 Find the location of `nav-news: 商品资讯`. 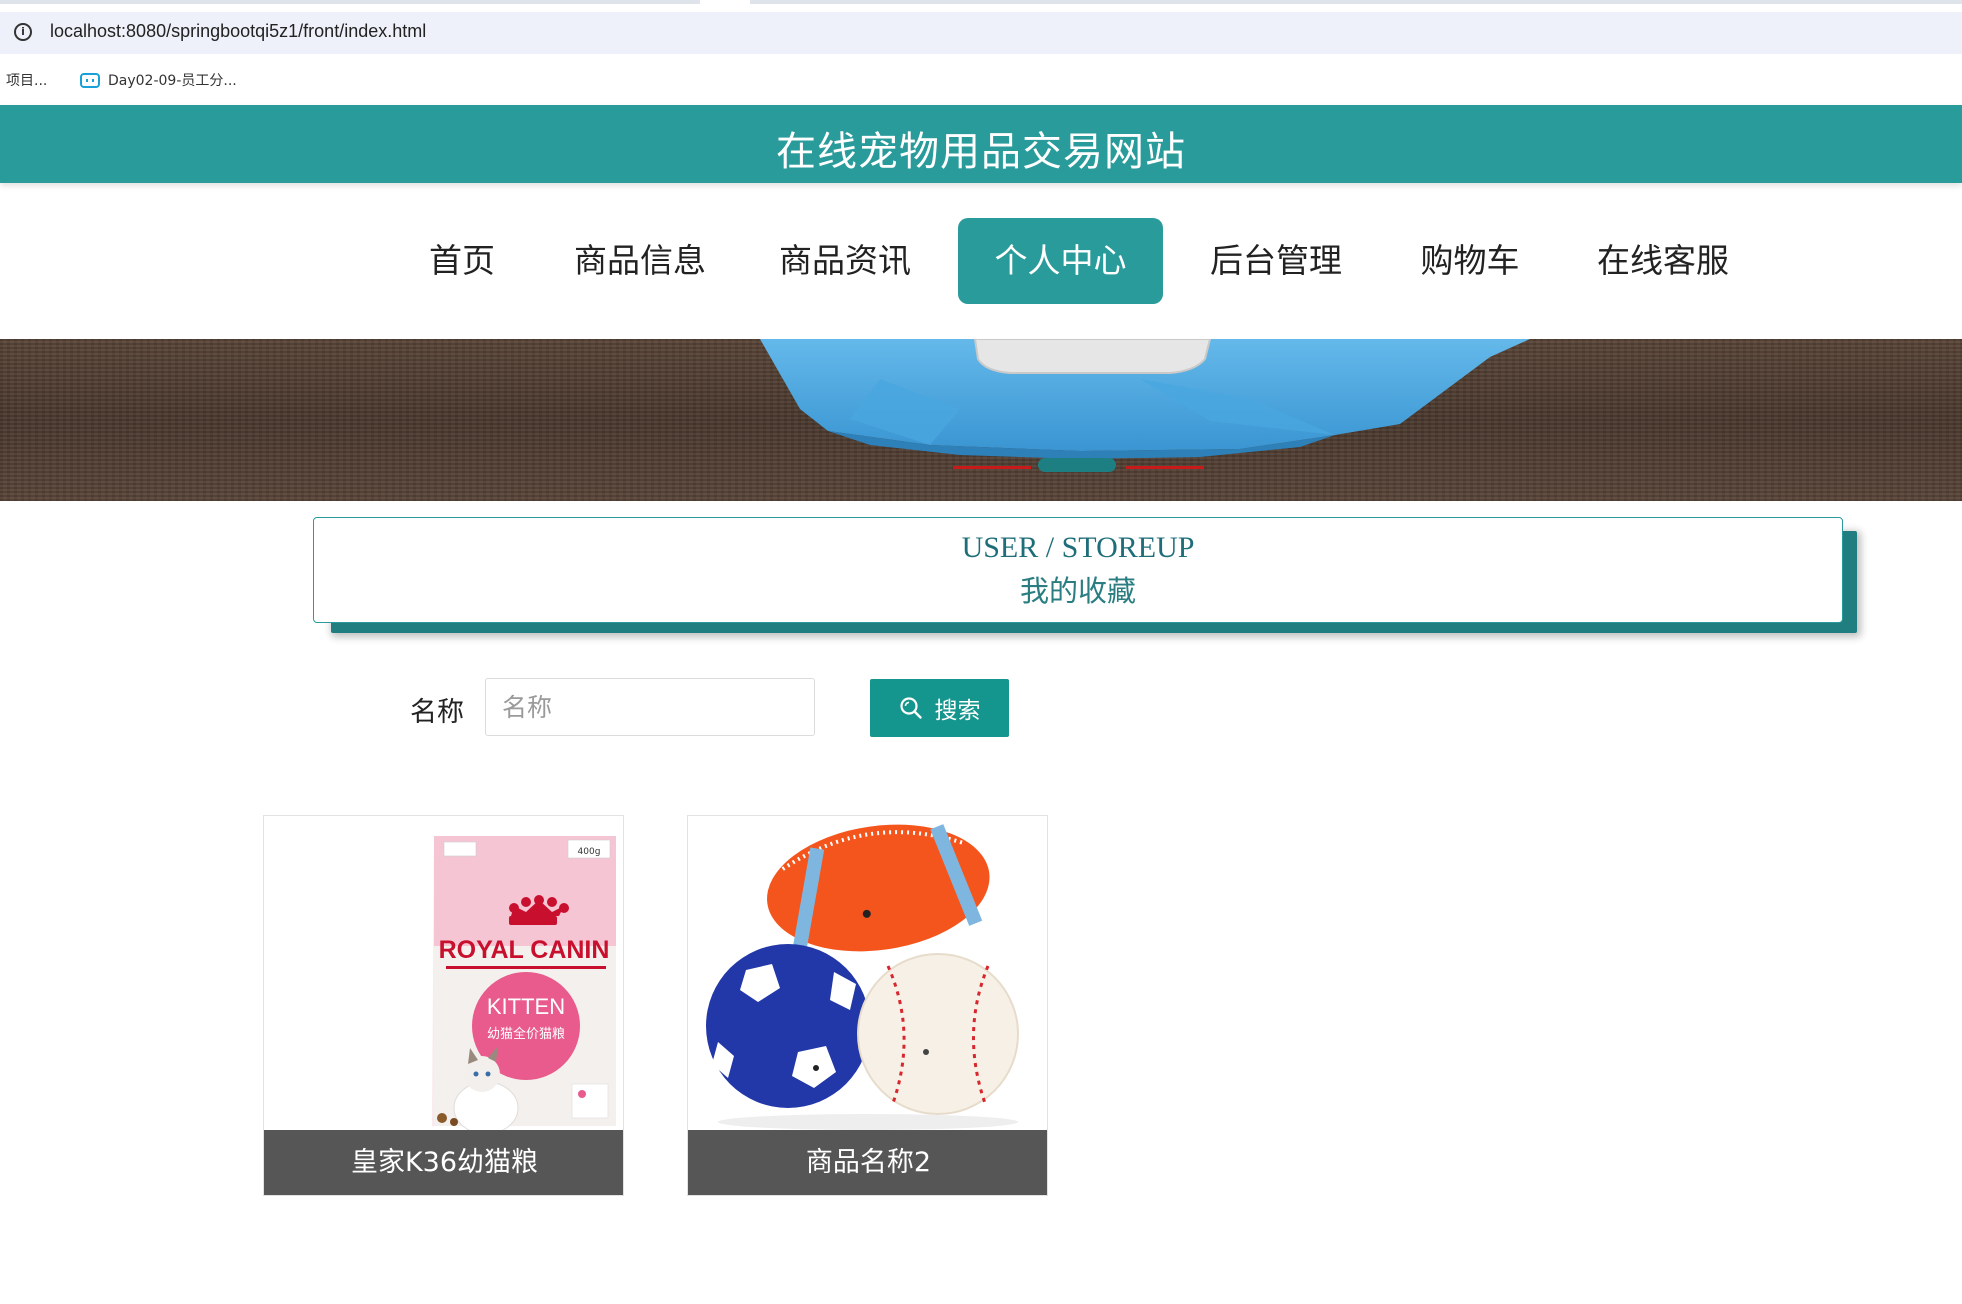

nav-news: 商品资讯 is located at coordinates (845, 261).